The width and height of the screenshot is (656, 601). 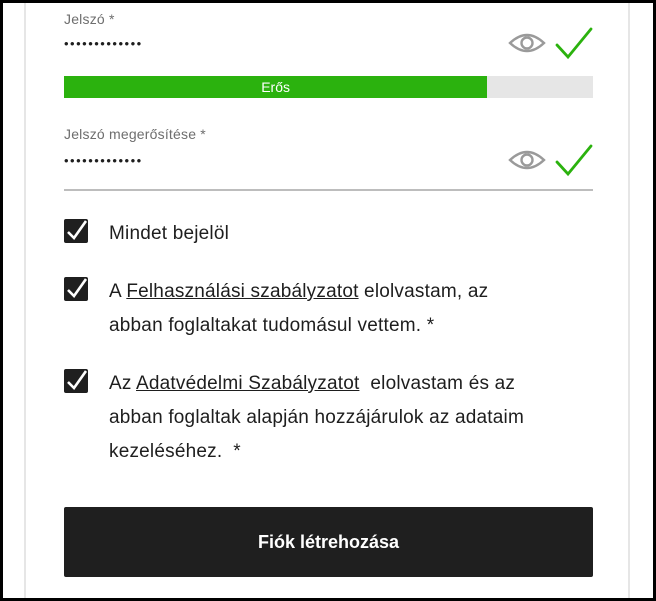 What do you see at coordinates (169, 233) in the screenshot?
I see `select-all-label: Mindet bejelöl` at bounding box center [169, 233].